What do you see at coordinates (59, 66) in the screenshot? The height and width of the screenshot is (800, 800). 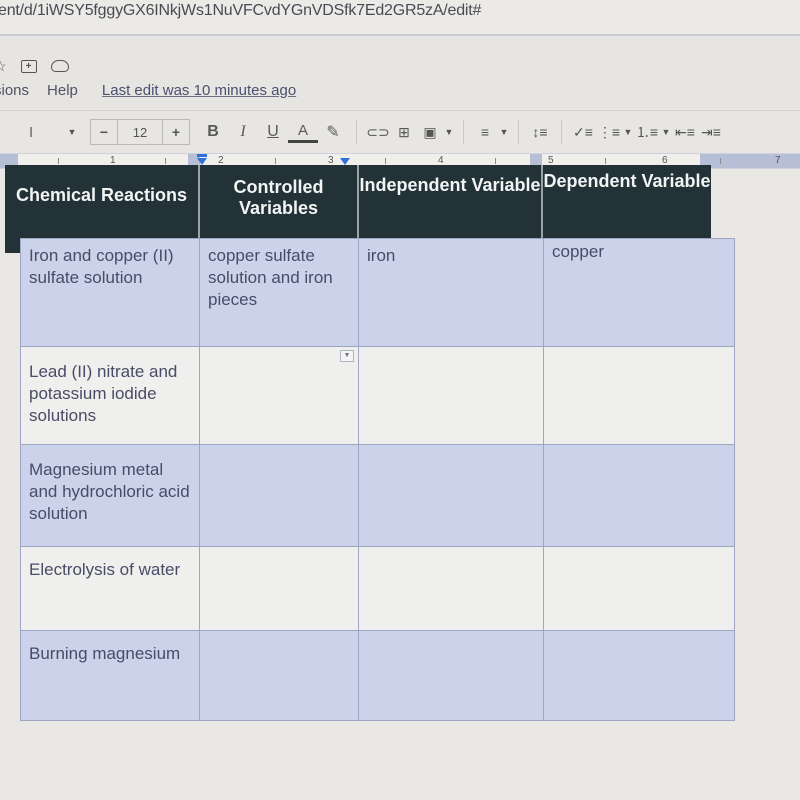 I see `cloud-saved-icon` at bounding box center [59, 66].